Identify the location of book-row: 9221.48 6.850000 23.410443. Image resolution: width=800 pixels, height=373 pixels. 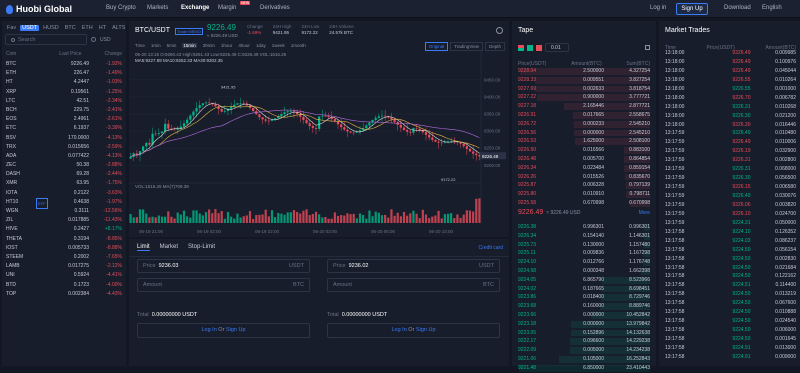
(584, 368).